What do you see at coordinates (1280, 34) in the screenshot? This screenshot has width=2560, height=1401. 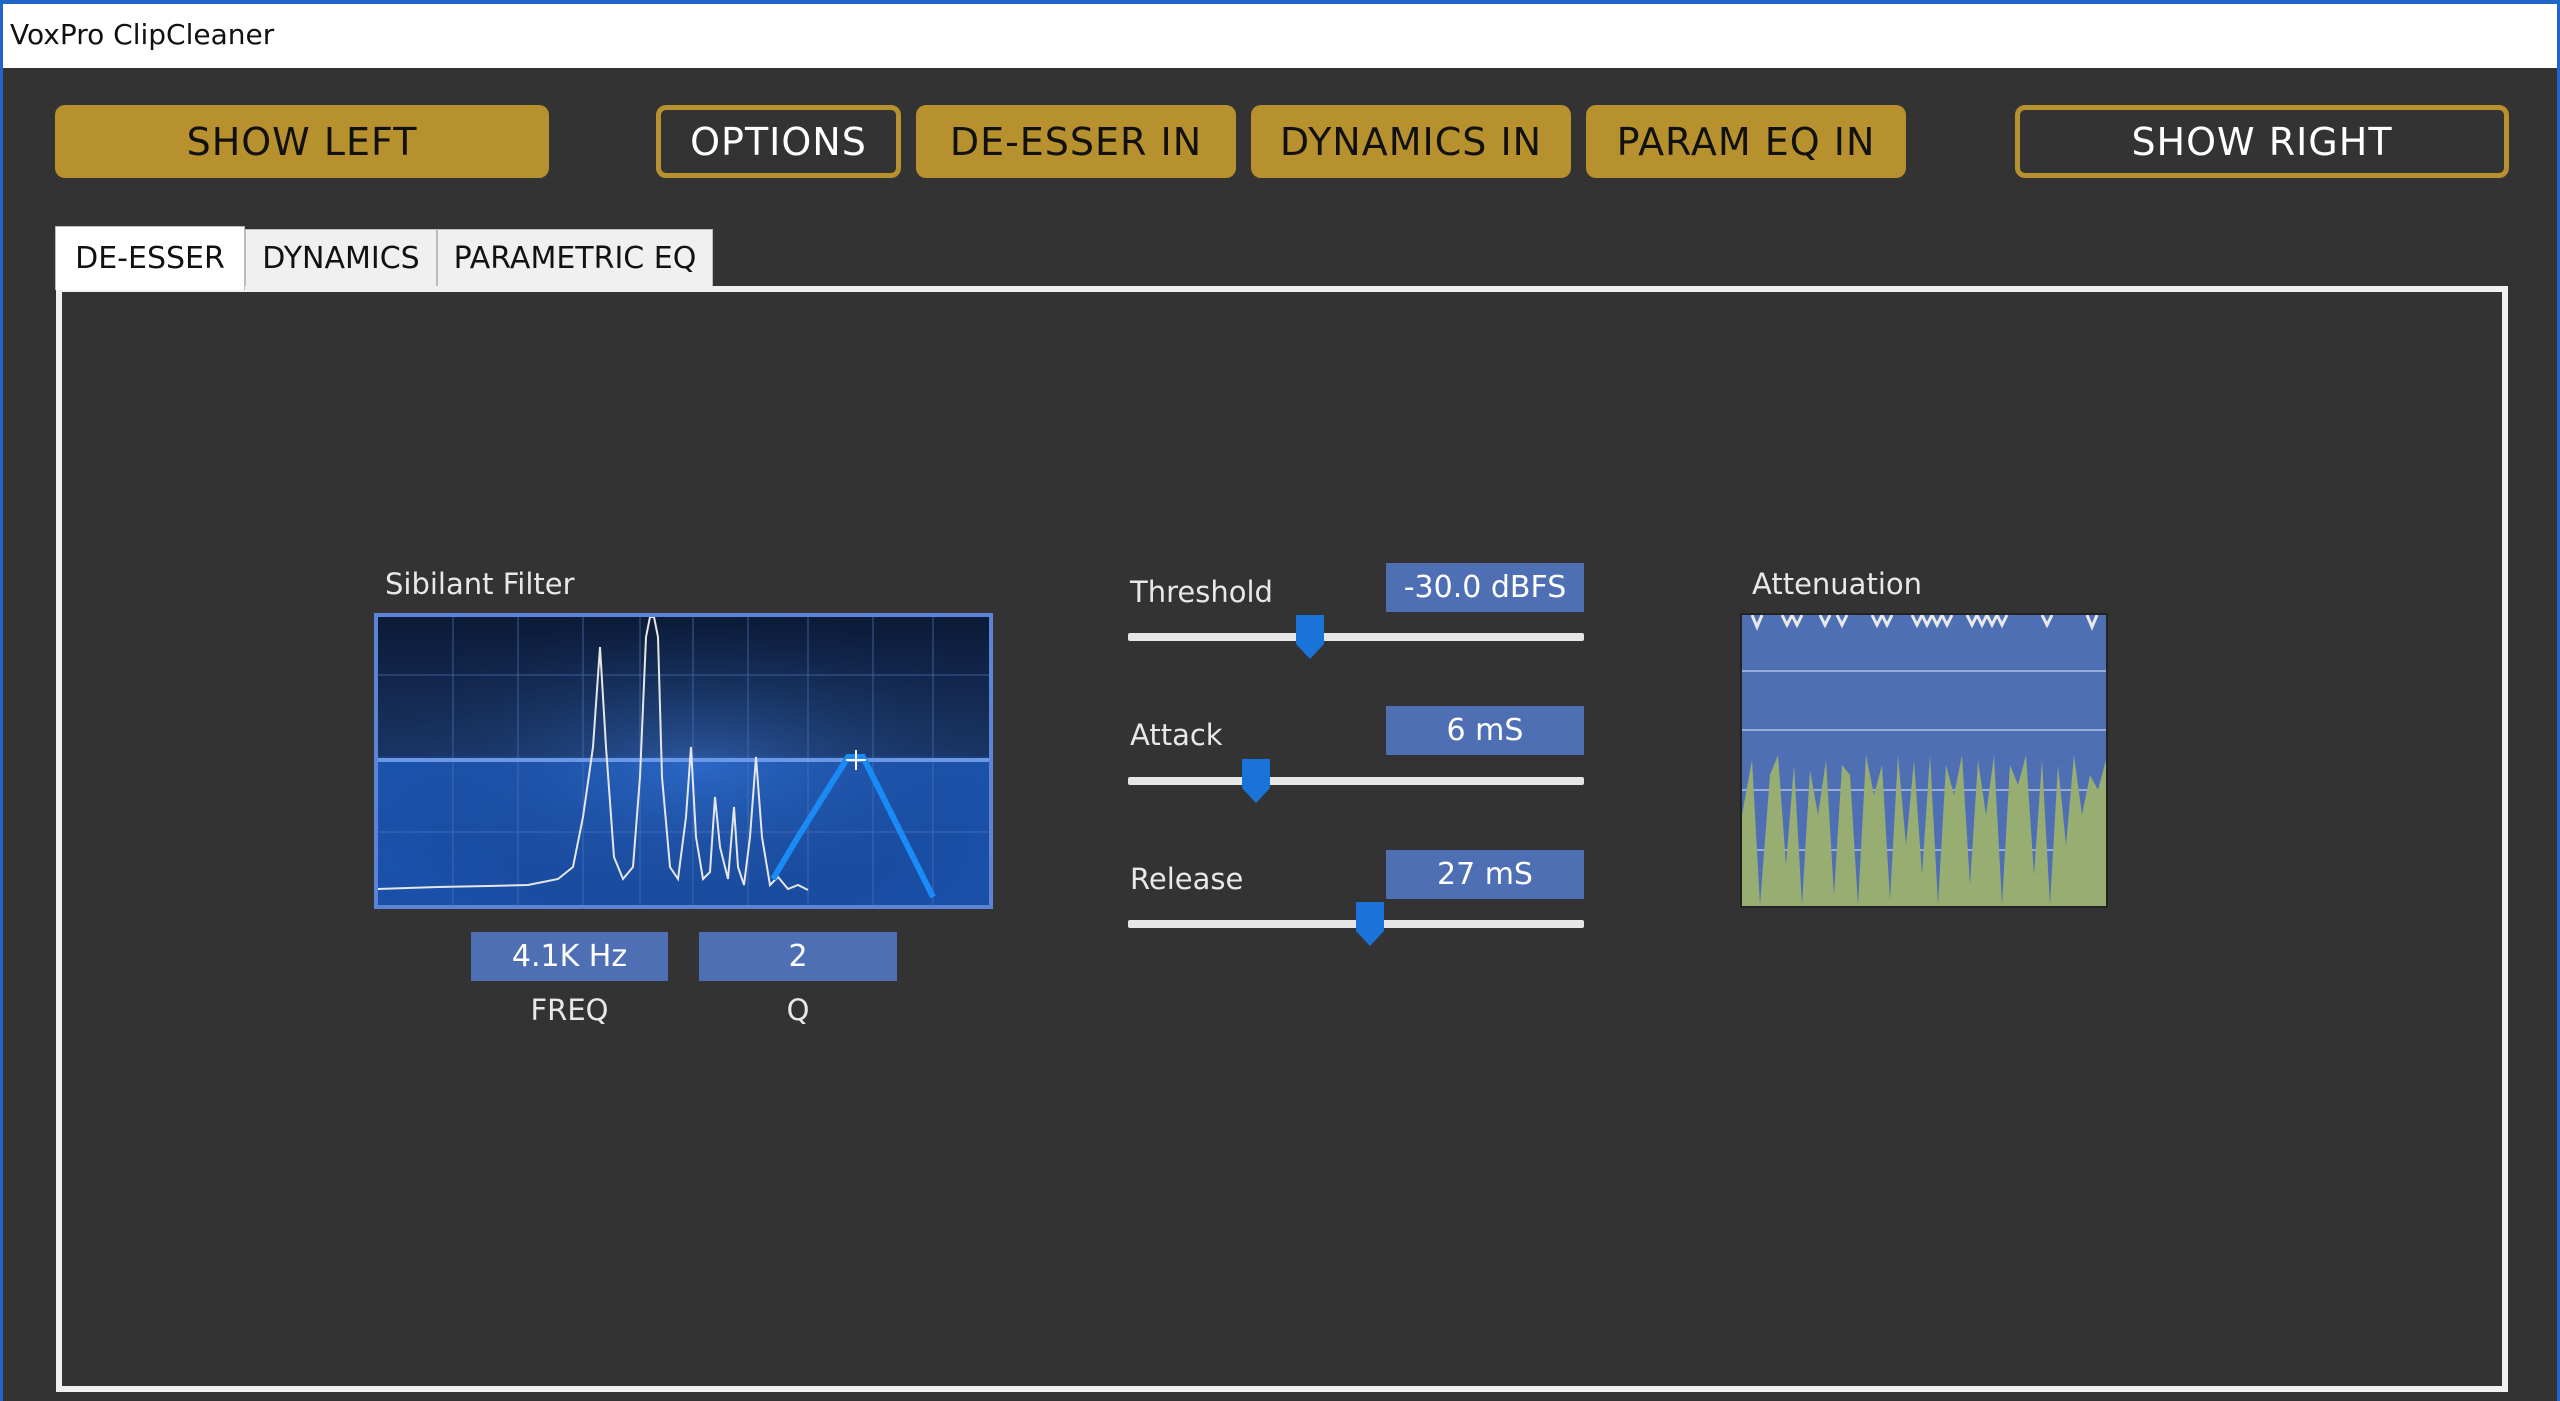 I see `title-bar: VoxPro ClipCleaner` at bounding box center [1280, 34].